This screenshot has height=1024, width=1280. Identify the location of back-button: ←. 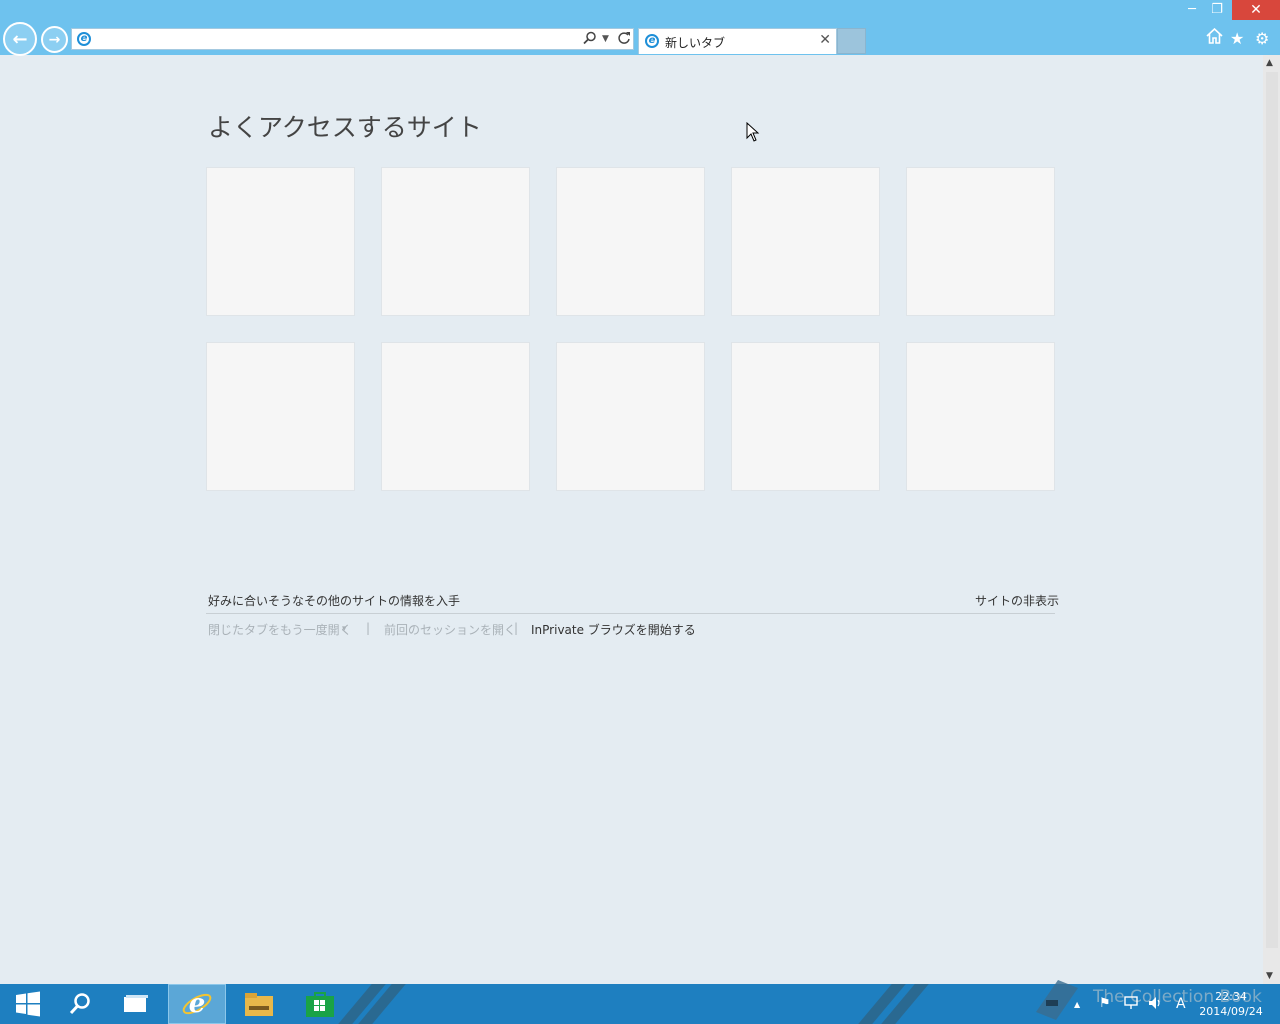
(20, 39).